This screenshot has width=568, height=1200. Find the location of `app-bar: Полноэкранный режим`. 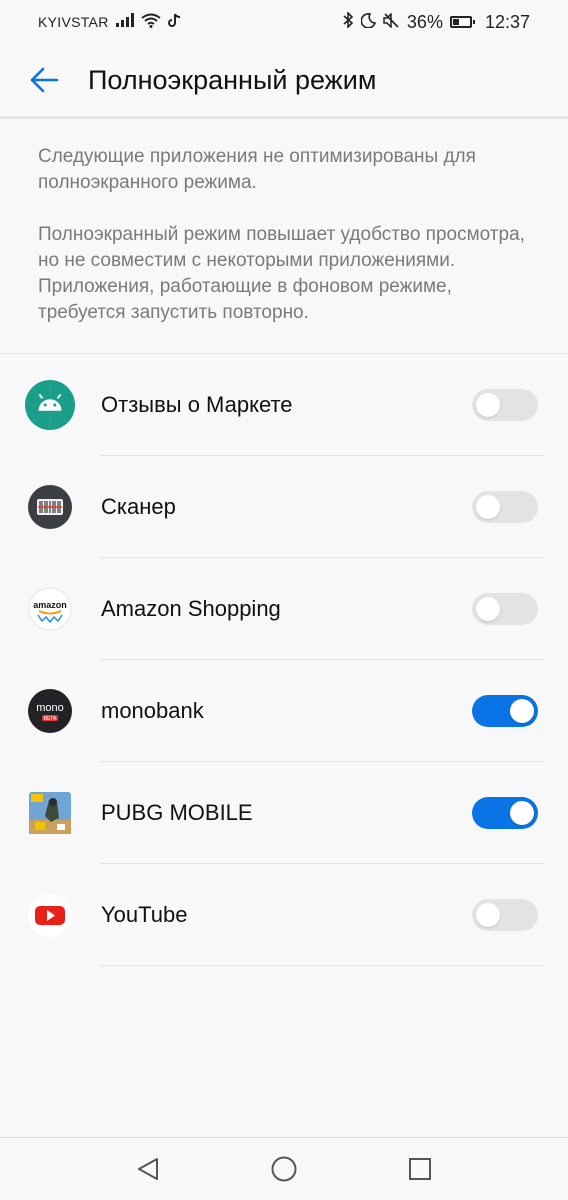

app-bar: Полноэкранный режим is located at coordinates (284, 80).